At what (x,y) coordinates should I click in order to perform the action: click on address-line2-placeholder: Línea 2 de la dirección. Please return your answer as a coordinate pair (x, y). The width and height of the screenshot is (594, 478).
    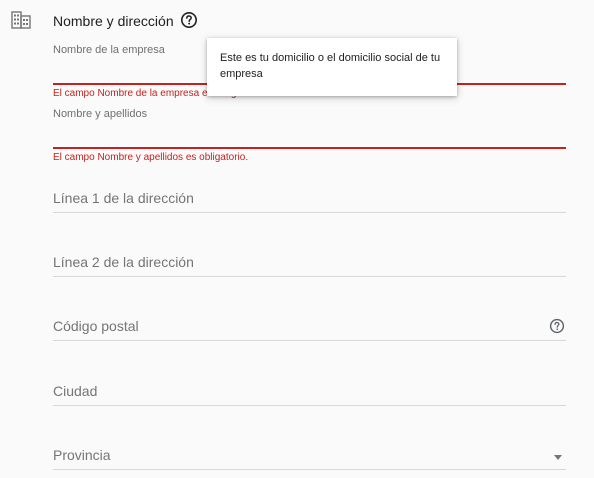
    Looking at the image, I should click on (123, 262).